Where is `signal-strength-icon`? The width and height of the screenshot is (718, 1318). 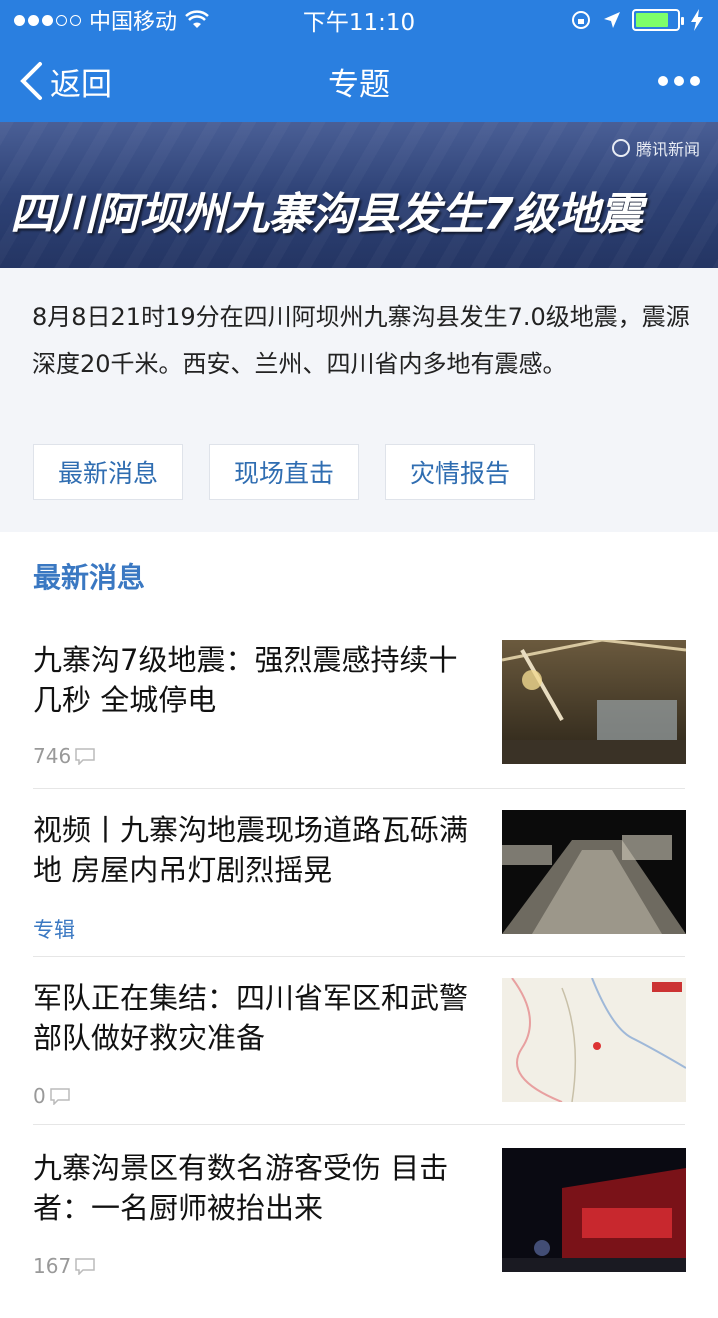 signal-strength-icon is located at coordinates (47, 20).